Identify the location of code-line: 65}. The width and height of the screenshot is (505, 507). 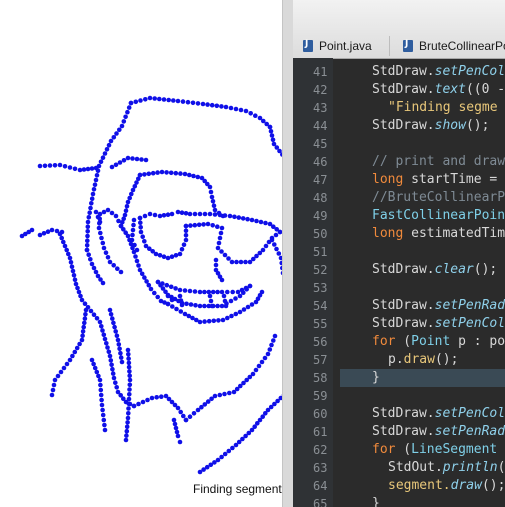
(399, 501).